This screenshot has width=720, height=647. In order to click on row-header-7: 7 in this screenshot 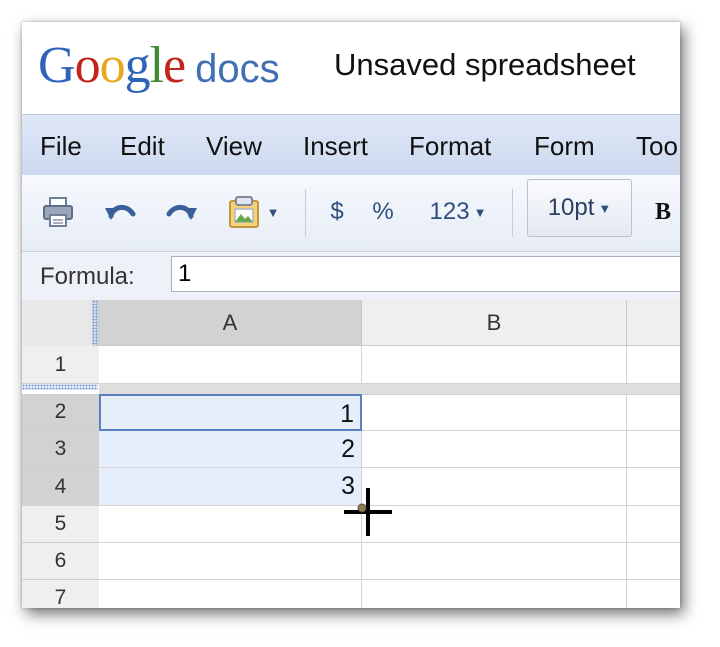, I will do `click(60, 594)`.